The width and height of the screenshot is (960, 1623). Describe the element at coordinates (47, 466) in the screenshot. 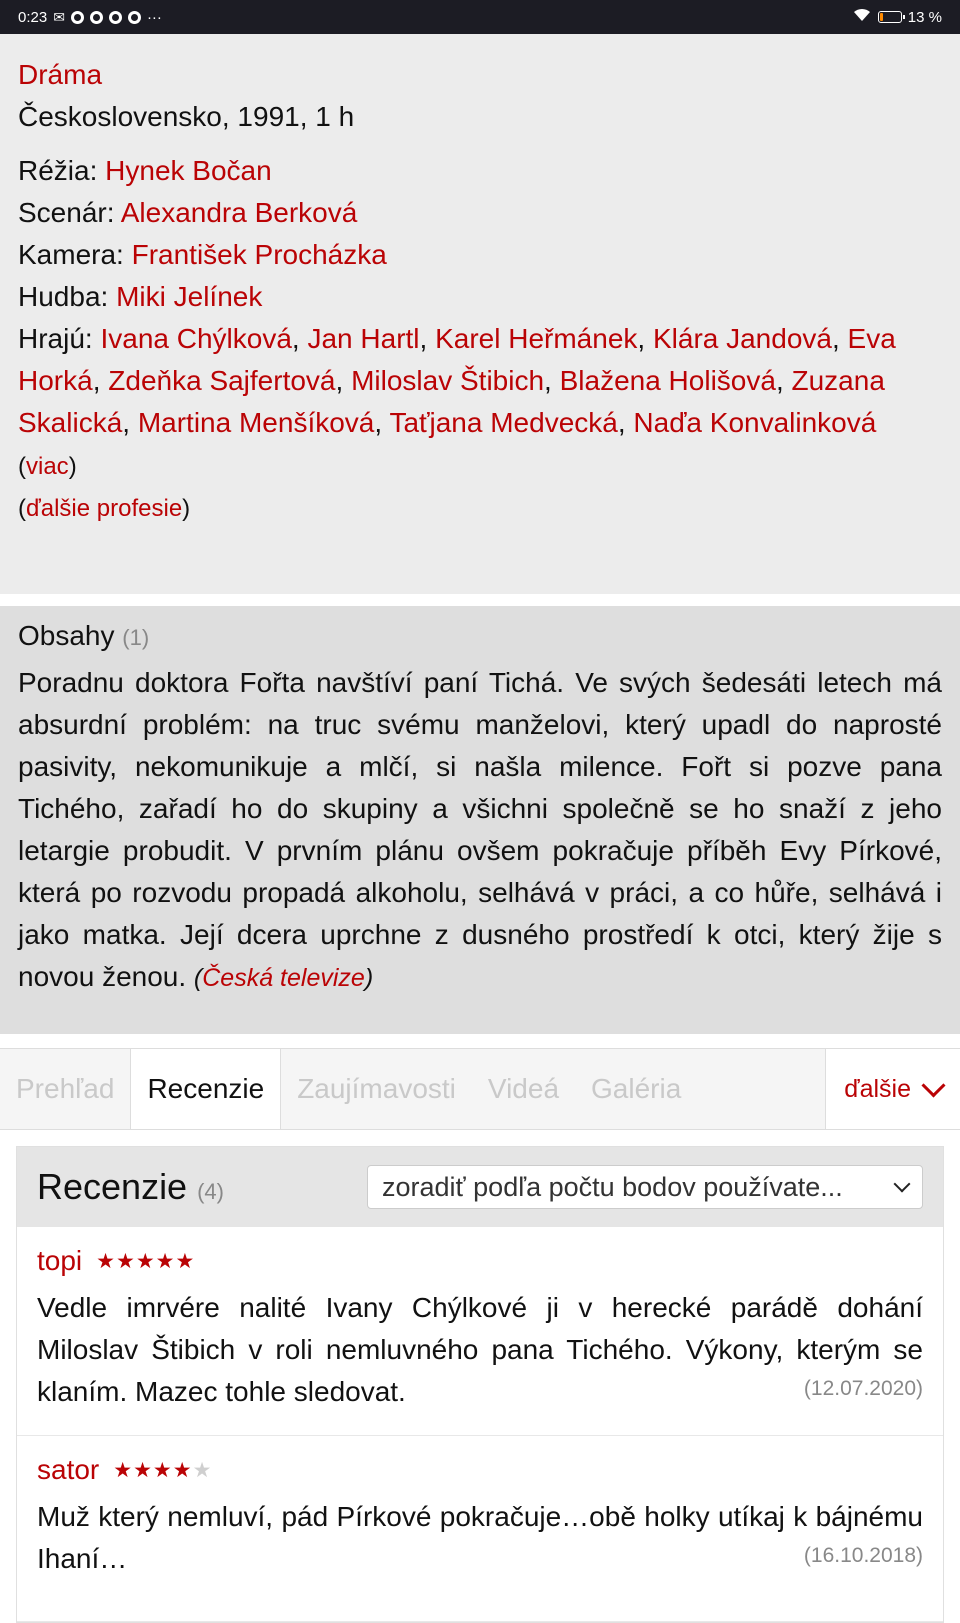

I see `more-cast-link: viac` at that location.